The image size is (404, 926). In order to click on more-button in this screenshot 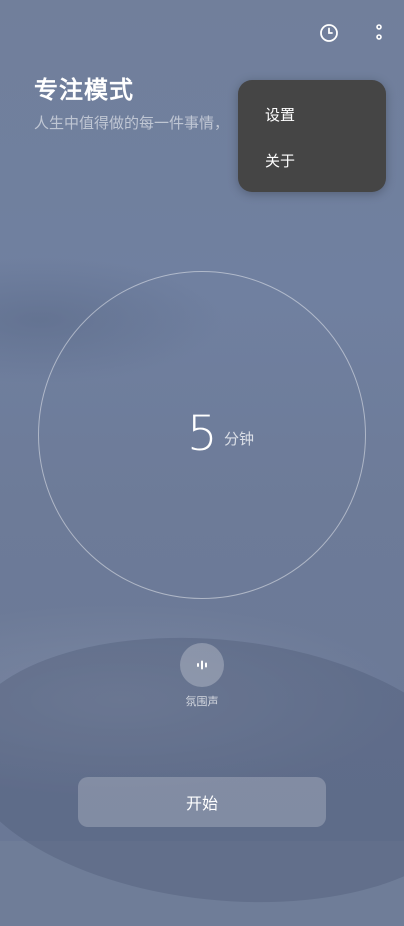, I will do `click(379, 33)`.